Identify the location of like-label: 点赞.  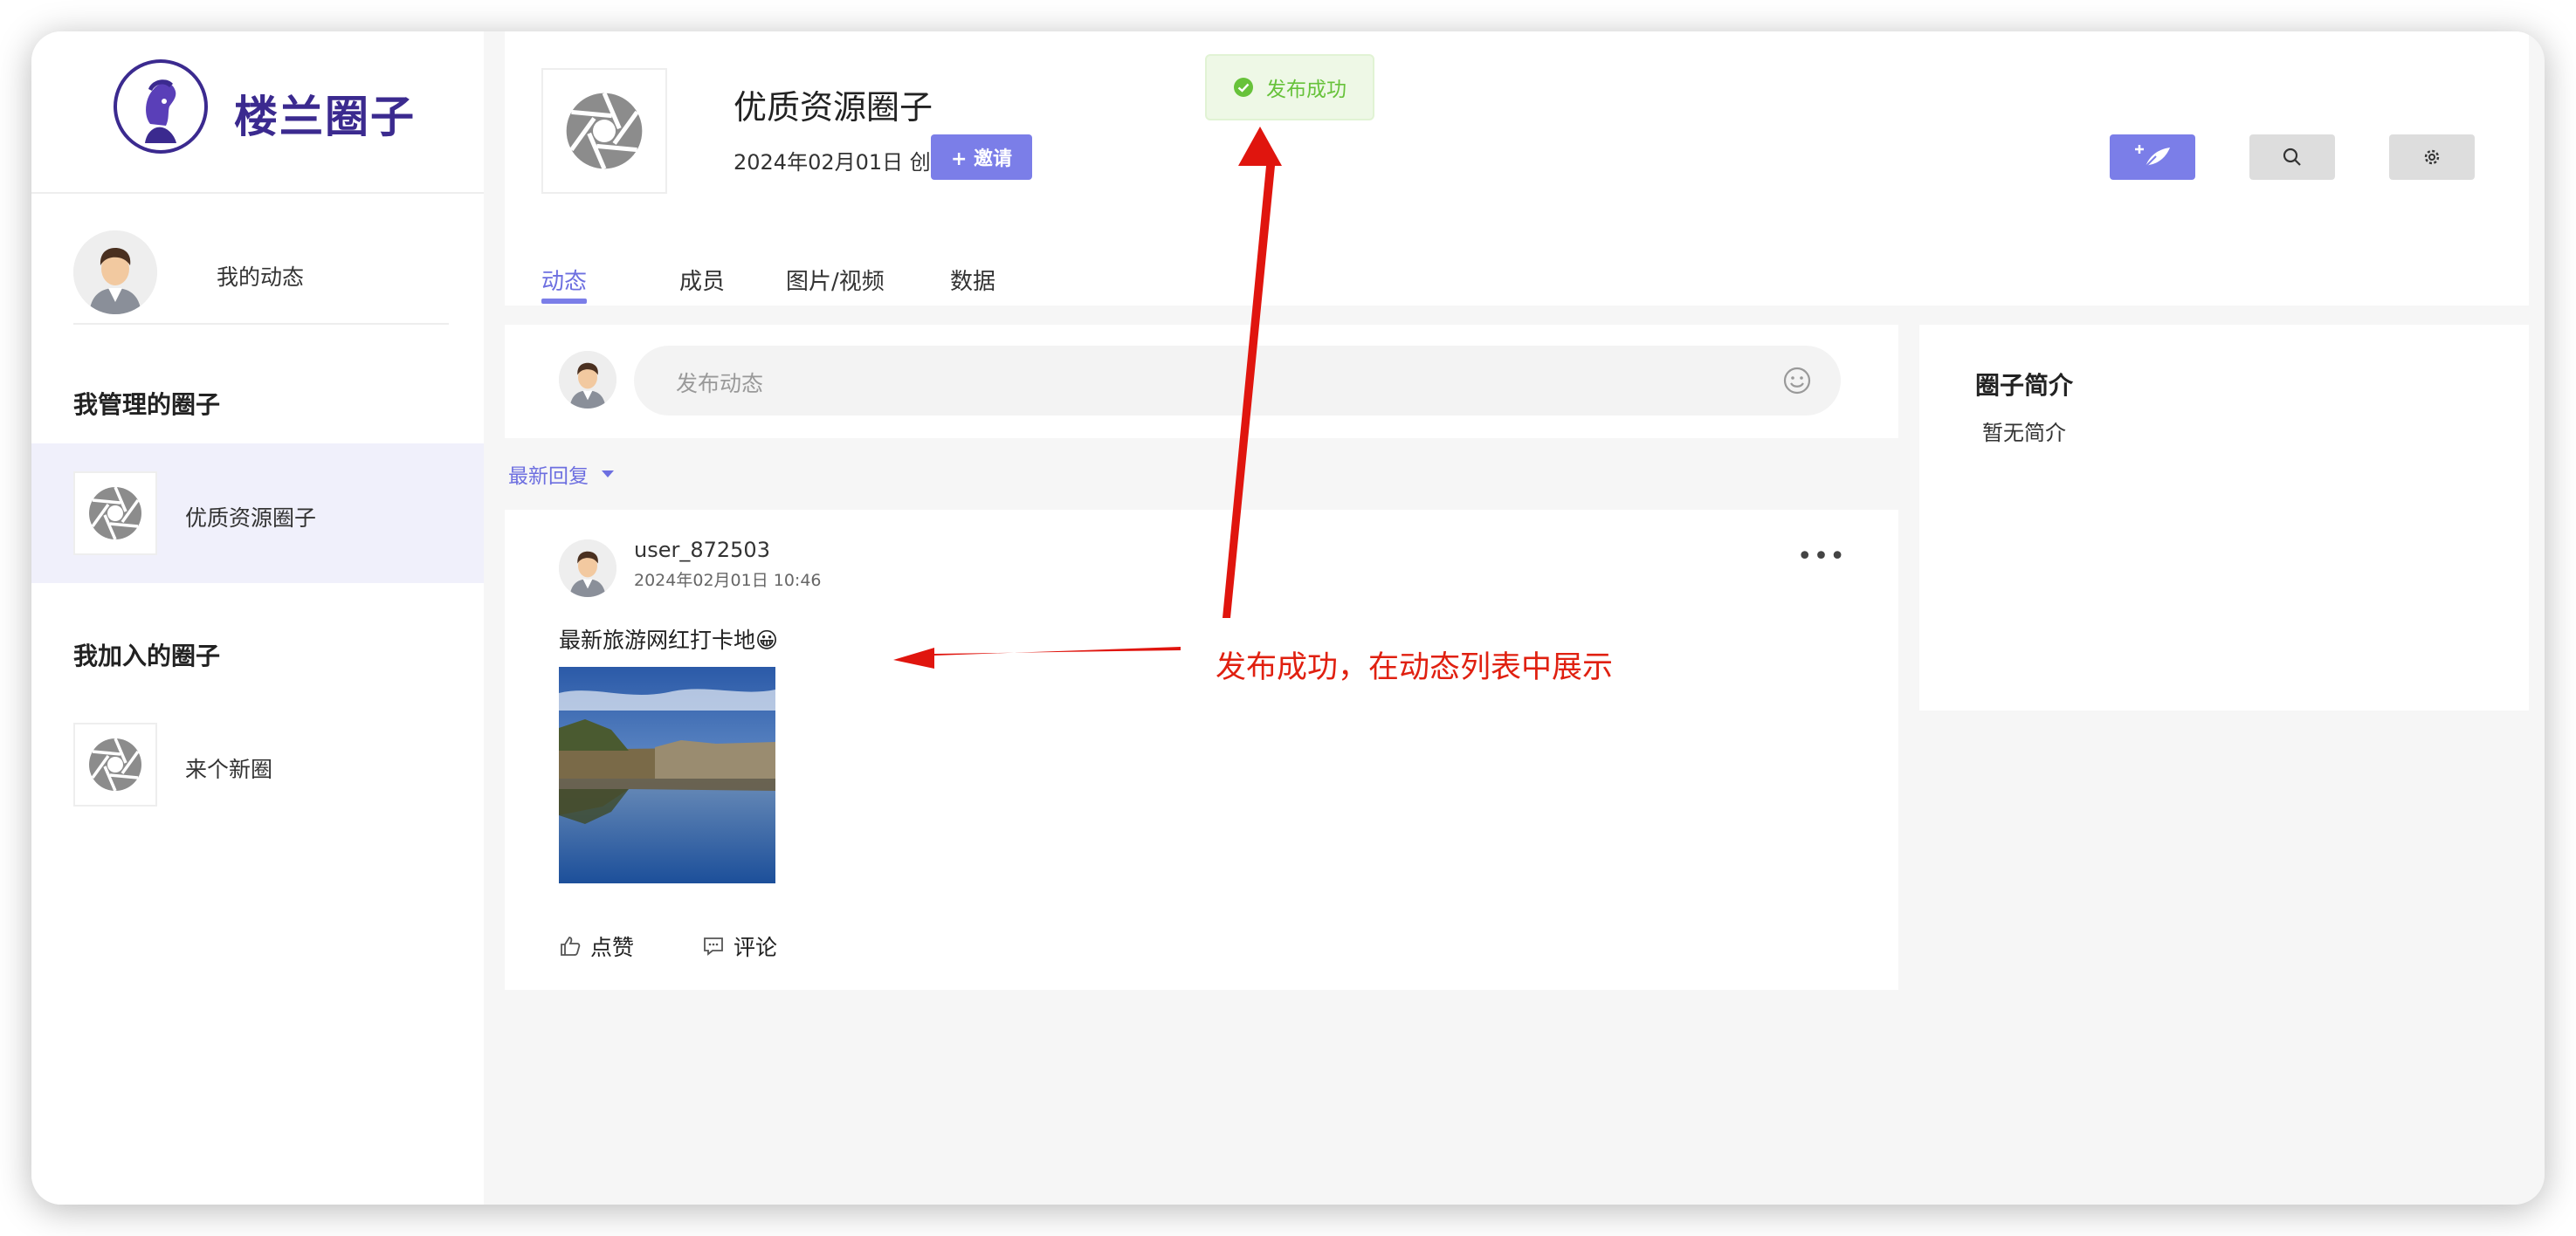
(612, 947).